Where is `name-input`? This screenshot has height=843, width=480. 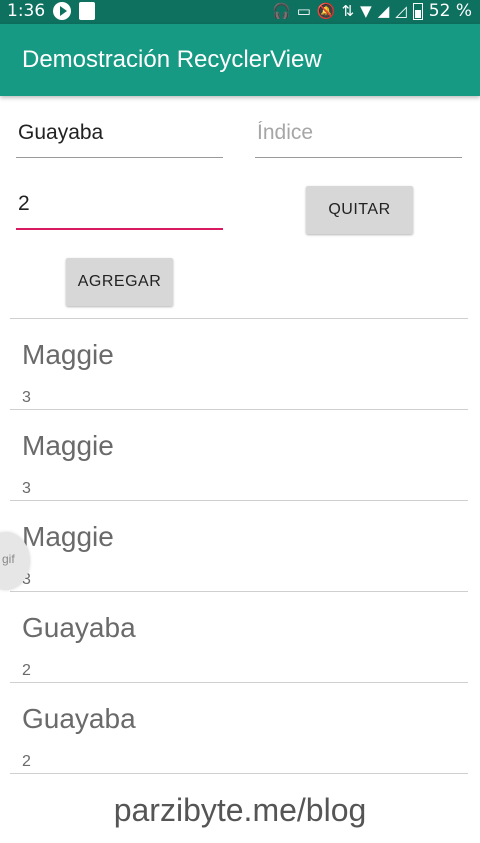 name-input is located at coordinates (121, 133).